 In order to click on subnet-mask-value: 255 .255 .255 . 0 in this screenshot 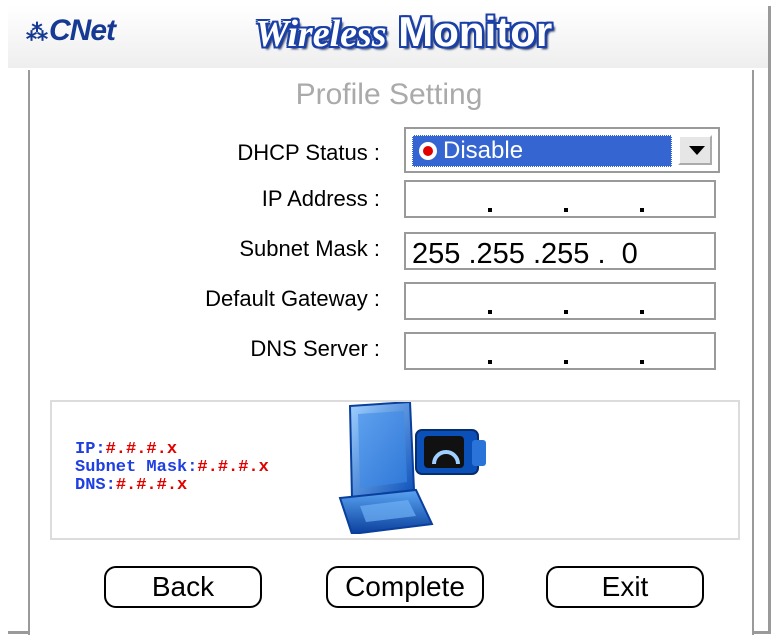, I will do `click(525, 254)`.